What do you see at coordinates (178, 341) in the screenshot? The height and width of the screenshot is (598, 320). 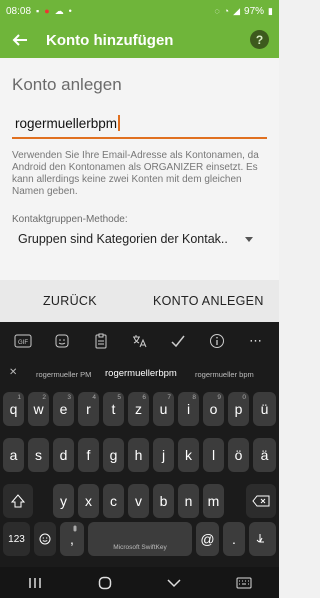 I see `check-icon` at bounding box center [178, 341].